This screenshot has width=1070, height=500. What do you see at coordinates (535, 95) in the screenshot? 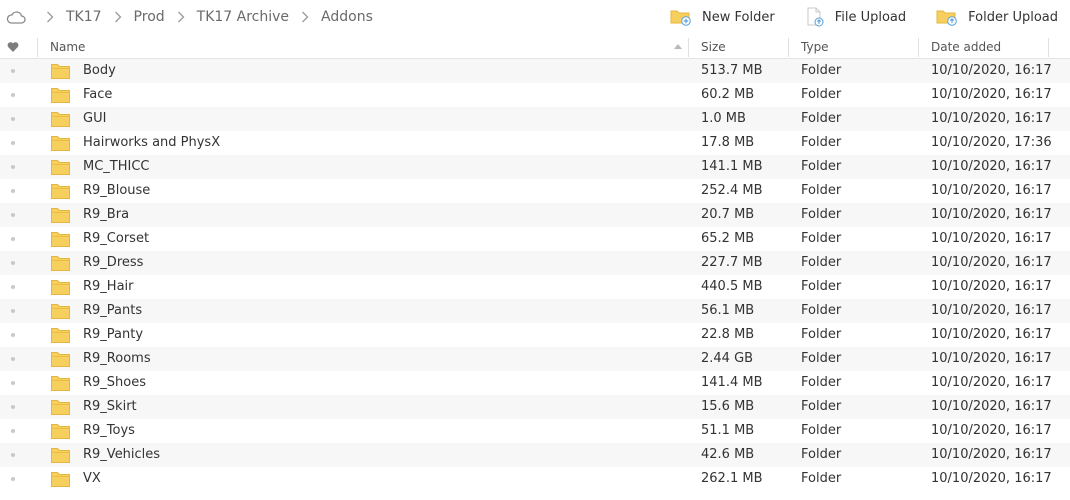
I see `table-row: Face 60.2 MB Folder 10/10/2020, 16:17` at bounding box center [535, 95].